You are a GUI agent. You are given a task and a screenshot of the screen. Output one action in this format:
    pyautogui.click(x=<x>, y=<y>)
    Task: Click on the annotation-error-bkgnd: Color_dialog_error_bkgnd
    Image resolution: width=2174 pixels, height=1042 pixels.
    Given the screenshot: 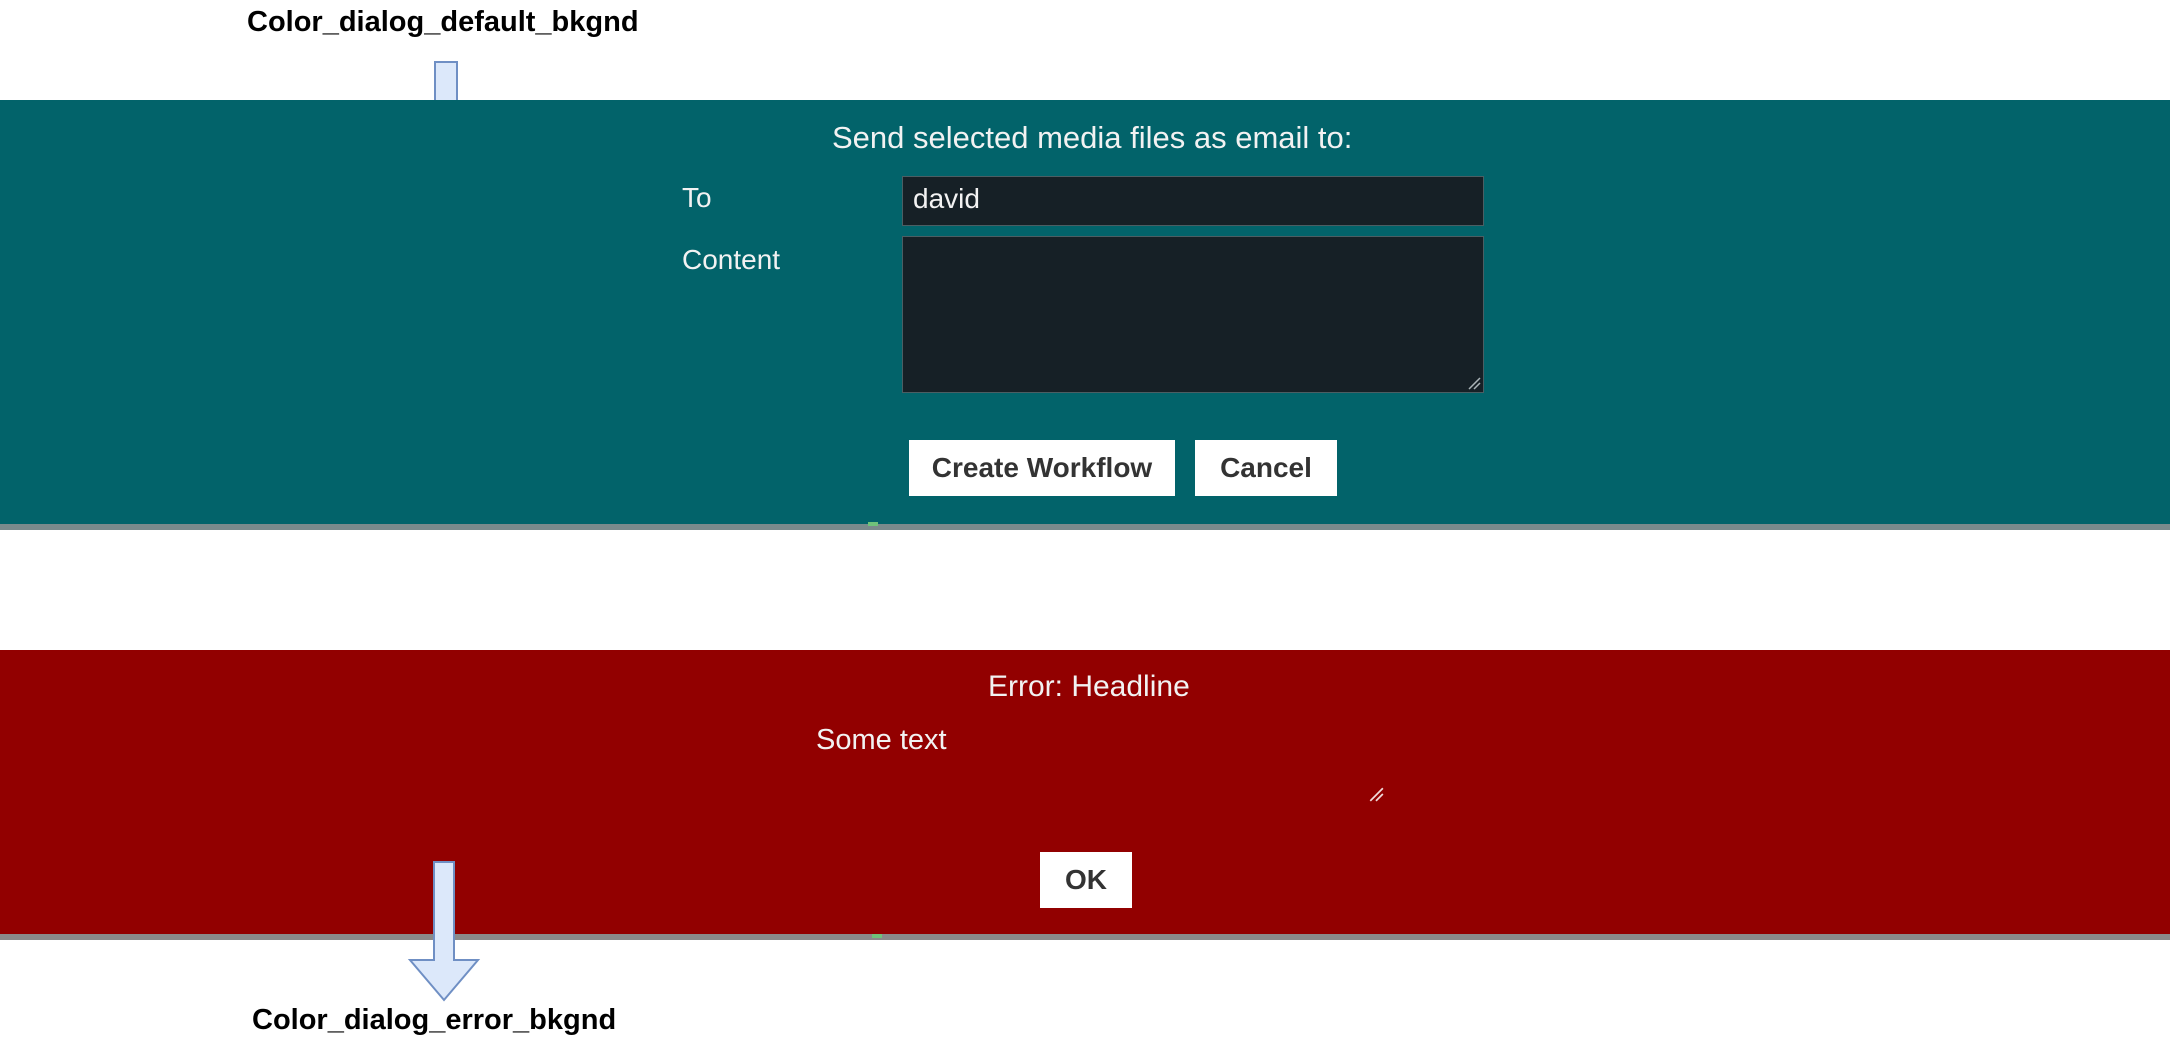 What is the action you would take?
    pyautogui.click(x=434, y=1020)
    